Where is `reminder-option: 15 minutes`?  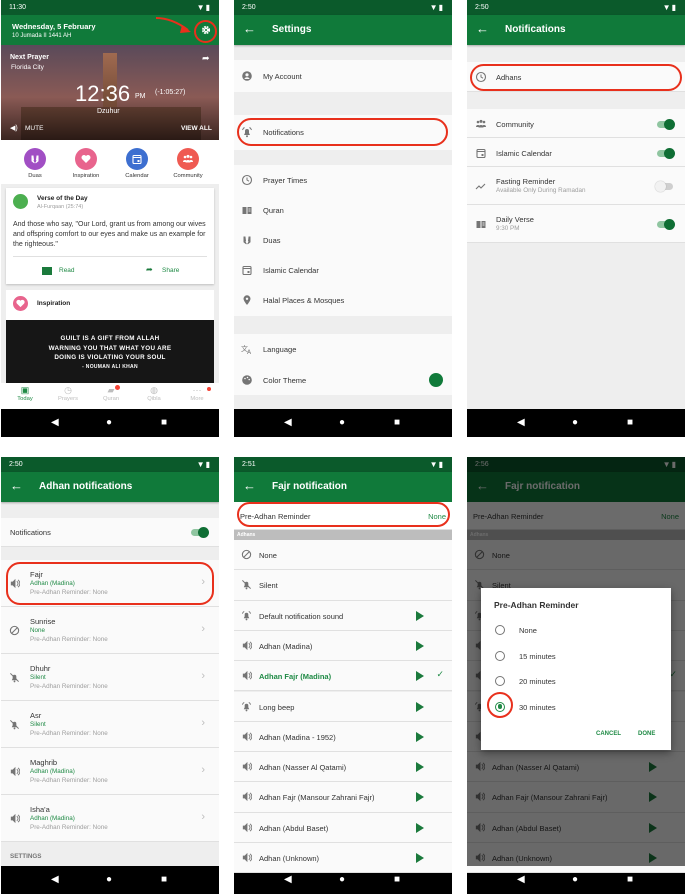
reminder-option: 15 minutes is located at coordinates (576, 657).